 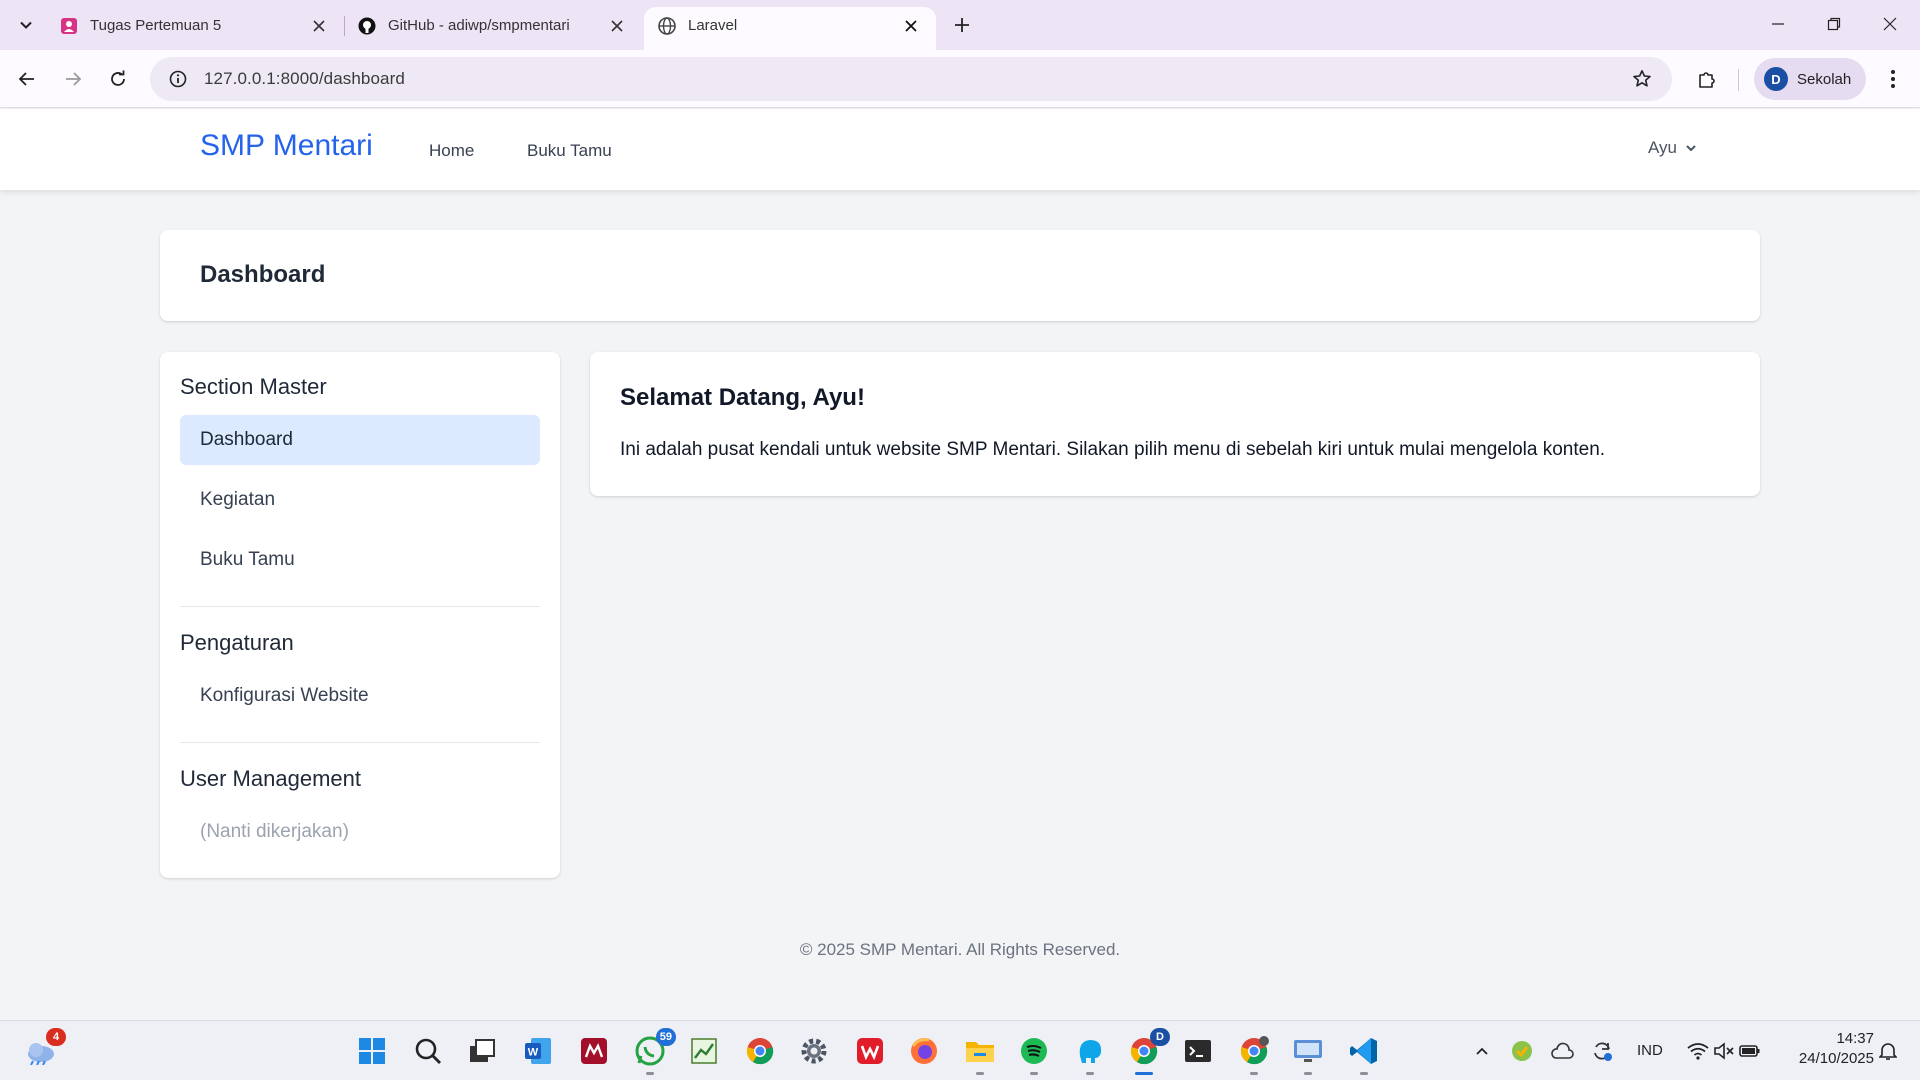 I want to click on user-dropdown: Ayu, so click(x=1672, y=148).